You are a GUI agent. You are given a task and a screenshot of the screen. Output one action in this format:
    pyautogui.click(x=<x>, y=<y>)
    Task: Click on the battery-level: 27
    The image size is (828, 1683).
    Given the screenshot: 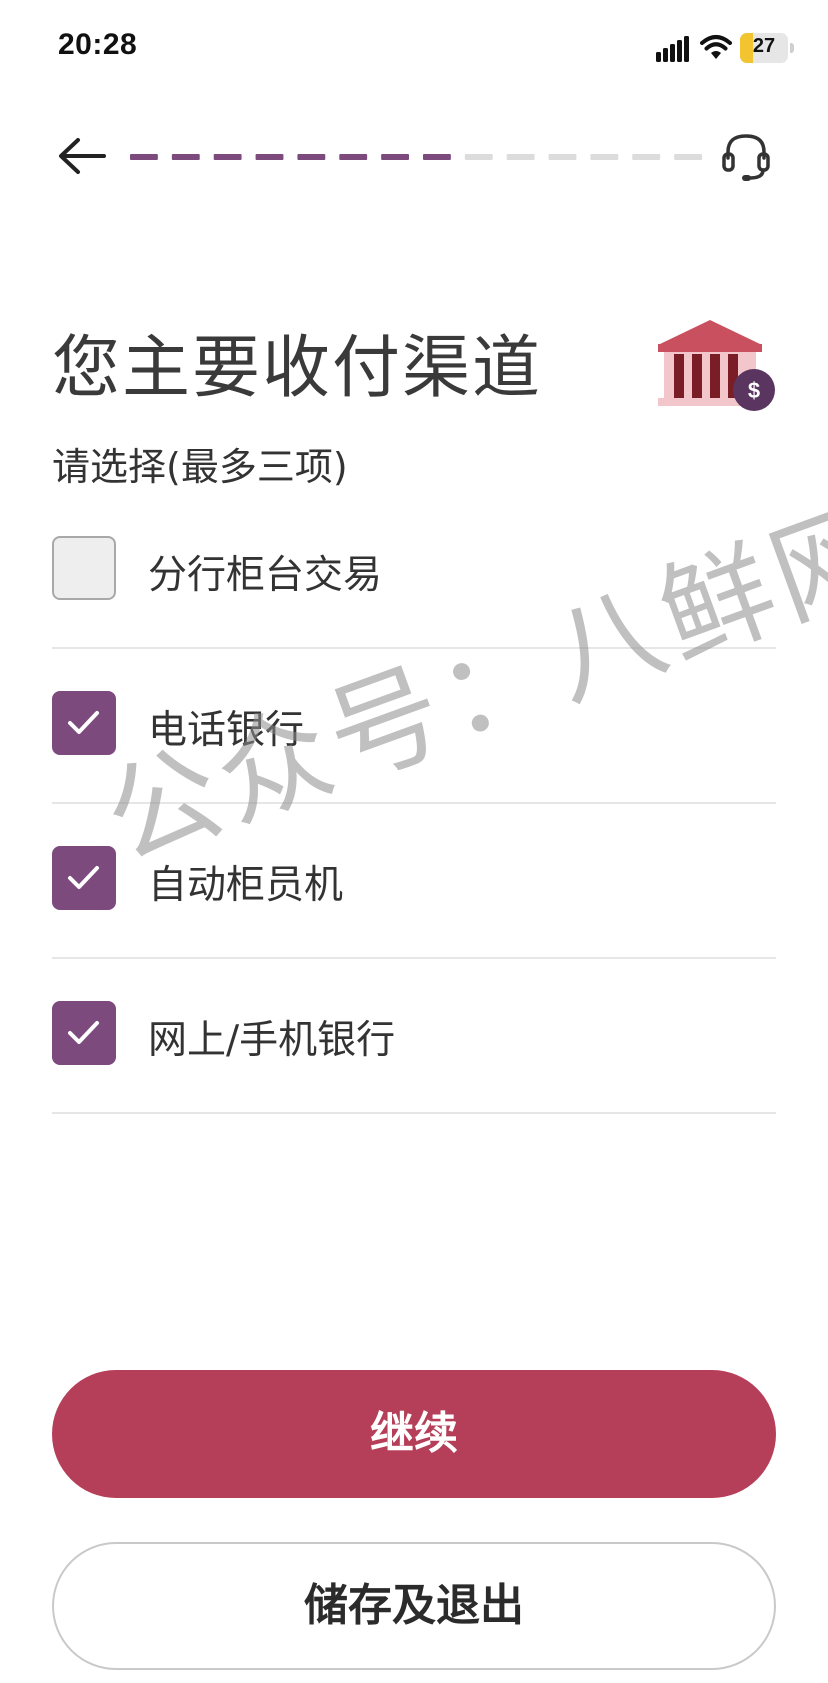 What is the action you would take?
    pyautogui.click(x=764, y=46)
    